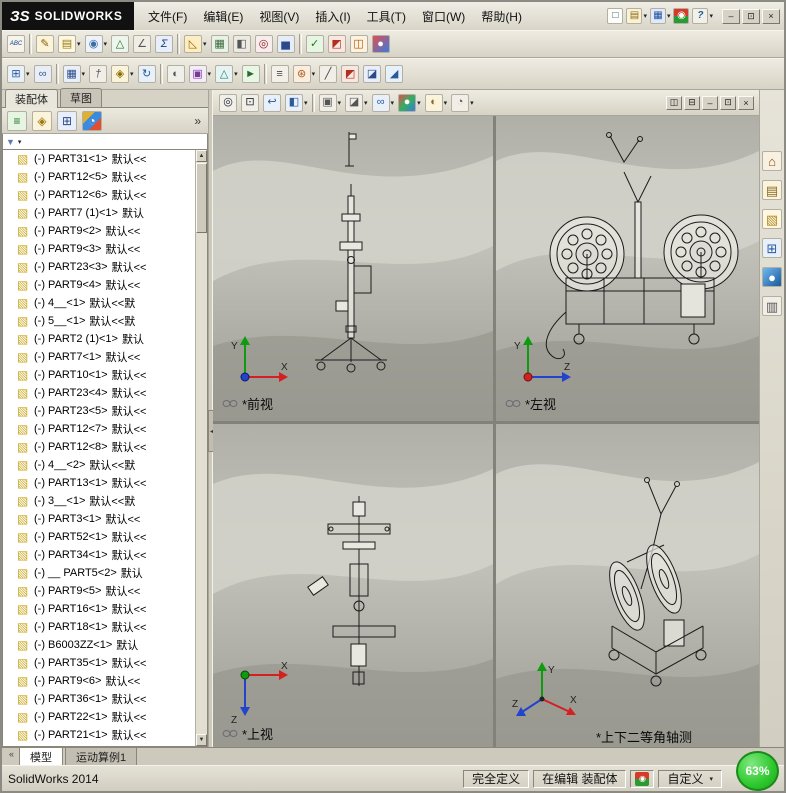 The image size is (786, 793). I want to click on mass-properties-icon: ▦, so click(220, 44).